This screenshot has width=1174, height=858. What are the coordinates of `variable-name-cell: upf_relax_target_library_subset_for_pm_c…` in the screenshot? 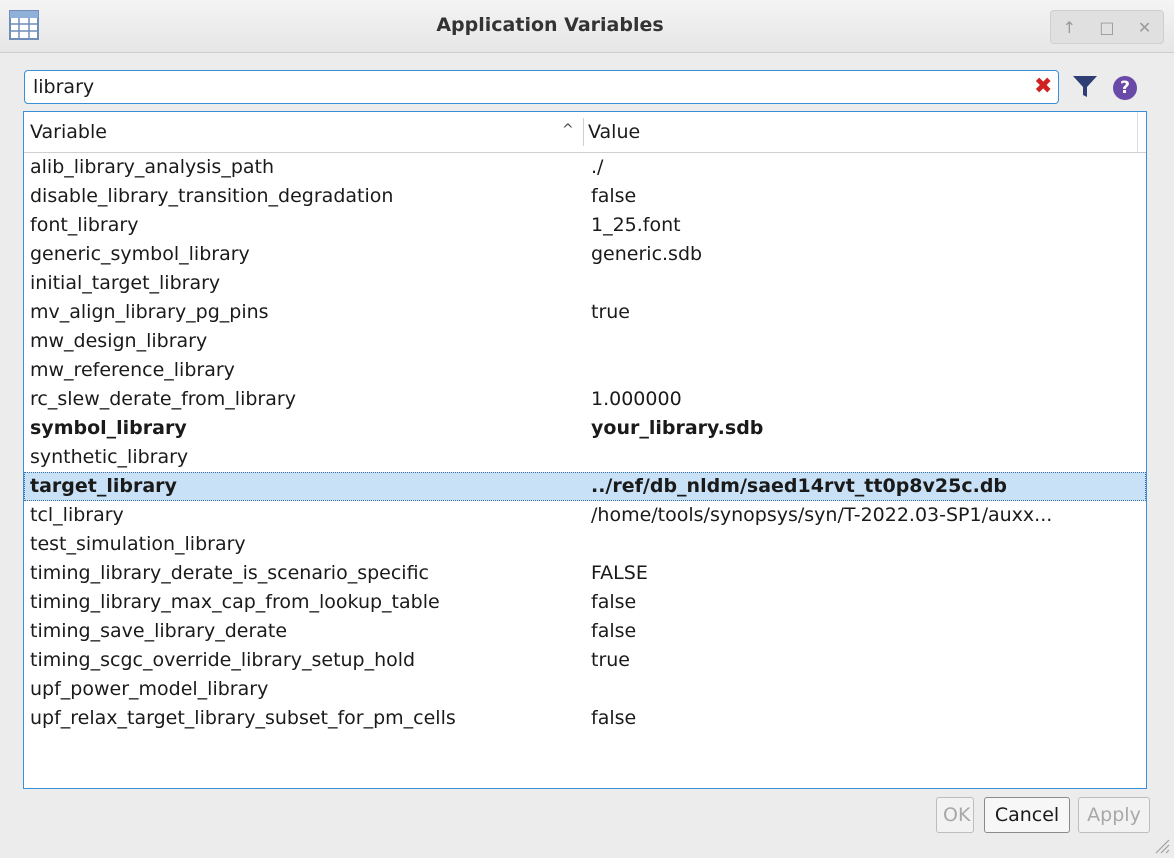 It's located at (243, 718).